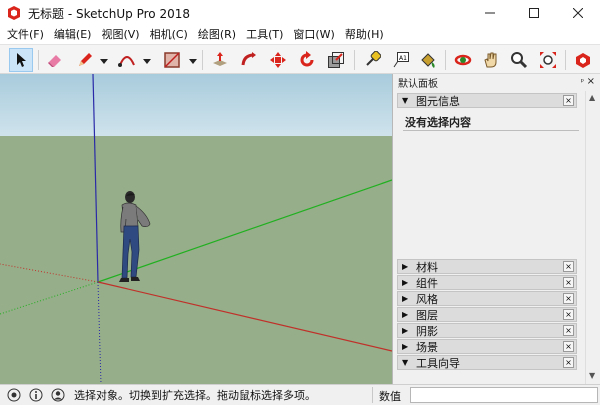 The height and width of the screenshot is (405, 600). I want to click on panel-scrollbar: ▲ ▼, so click(592, 237).